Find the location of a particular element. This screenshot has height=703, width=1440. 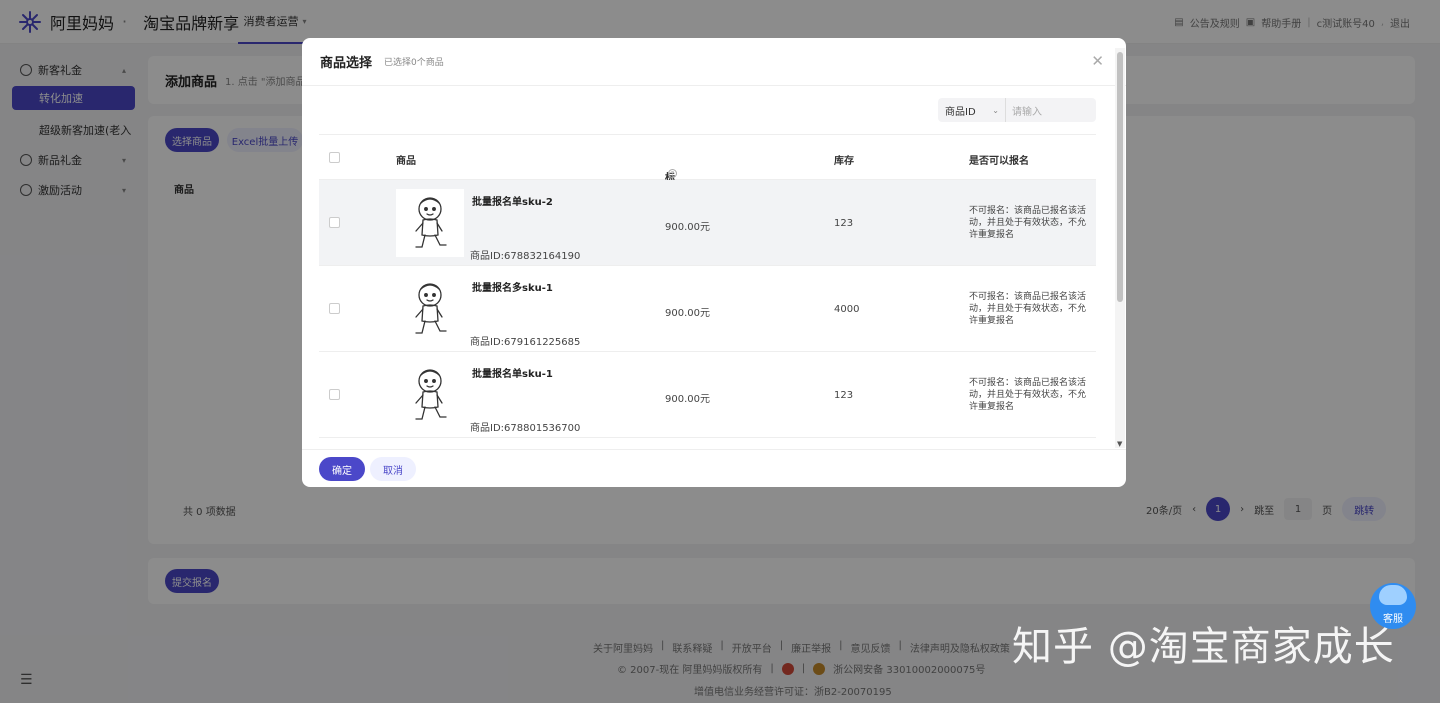

modal-title: 商品选择 is located at coordinates (346, 63).